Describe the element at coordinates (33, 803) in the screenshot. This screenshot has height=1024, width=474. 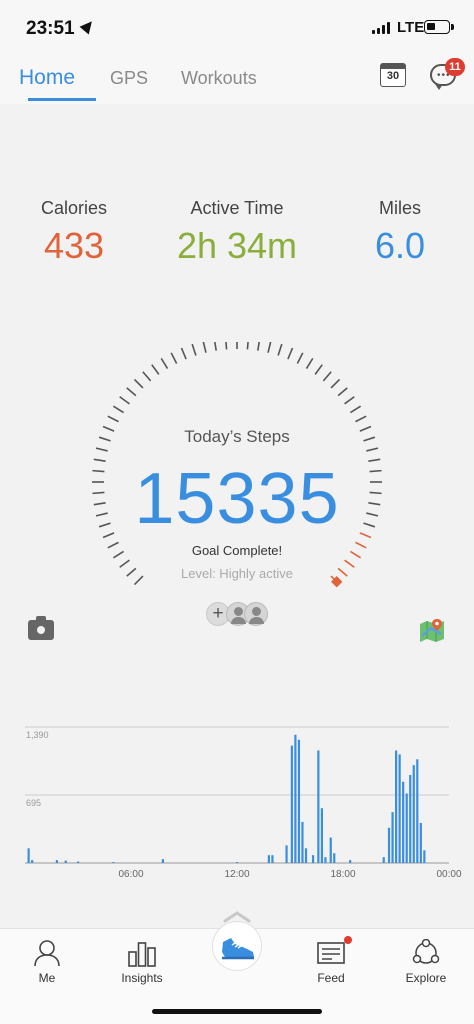
I see `y-tick-label: 695` at that location.